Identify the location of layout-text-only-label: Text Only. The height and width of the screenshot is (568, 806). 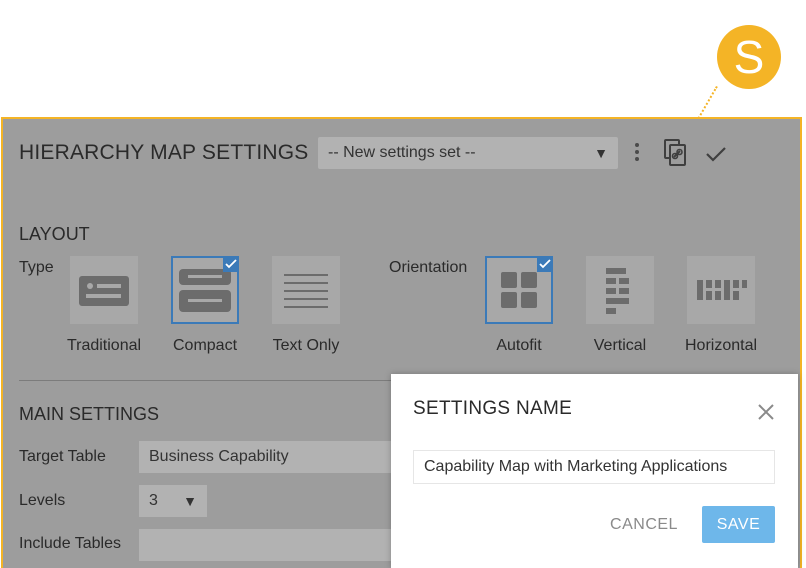
(306, 345).